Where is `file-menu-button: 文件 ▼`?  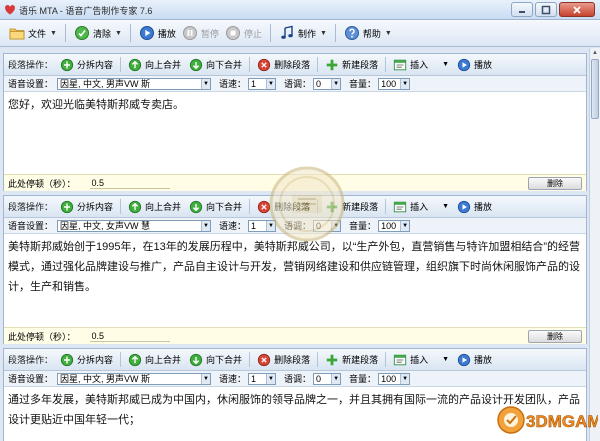
file-menu-button: 文件 ▼ is located at coordinates (33, 33).